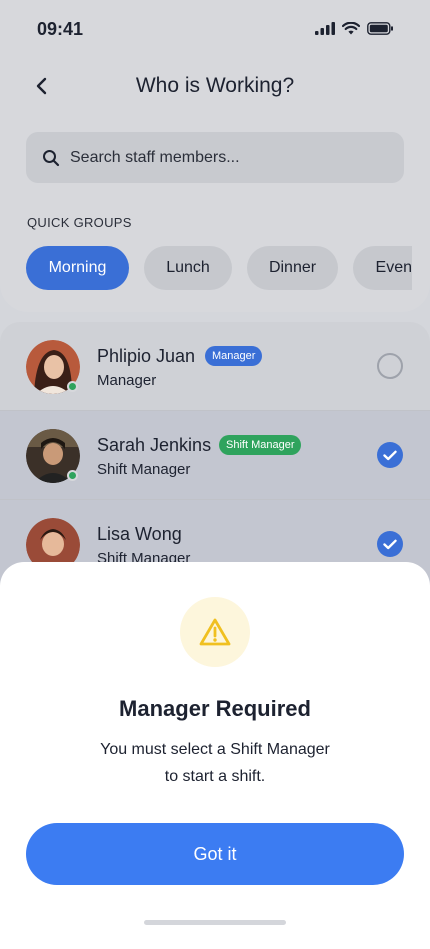 This screenshot has width=430, height=949. I want to click on search-input, so click(220, 157).